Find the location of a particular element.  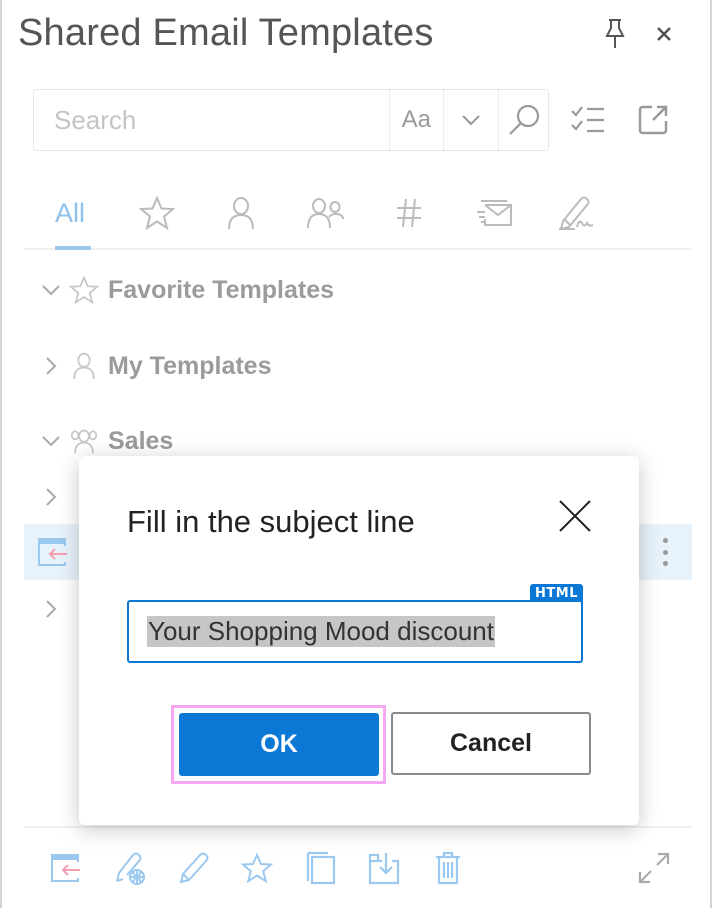

open-external-icon is located at coordinates (653, 120).